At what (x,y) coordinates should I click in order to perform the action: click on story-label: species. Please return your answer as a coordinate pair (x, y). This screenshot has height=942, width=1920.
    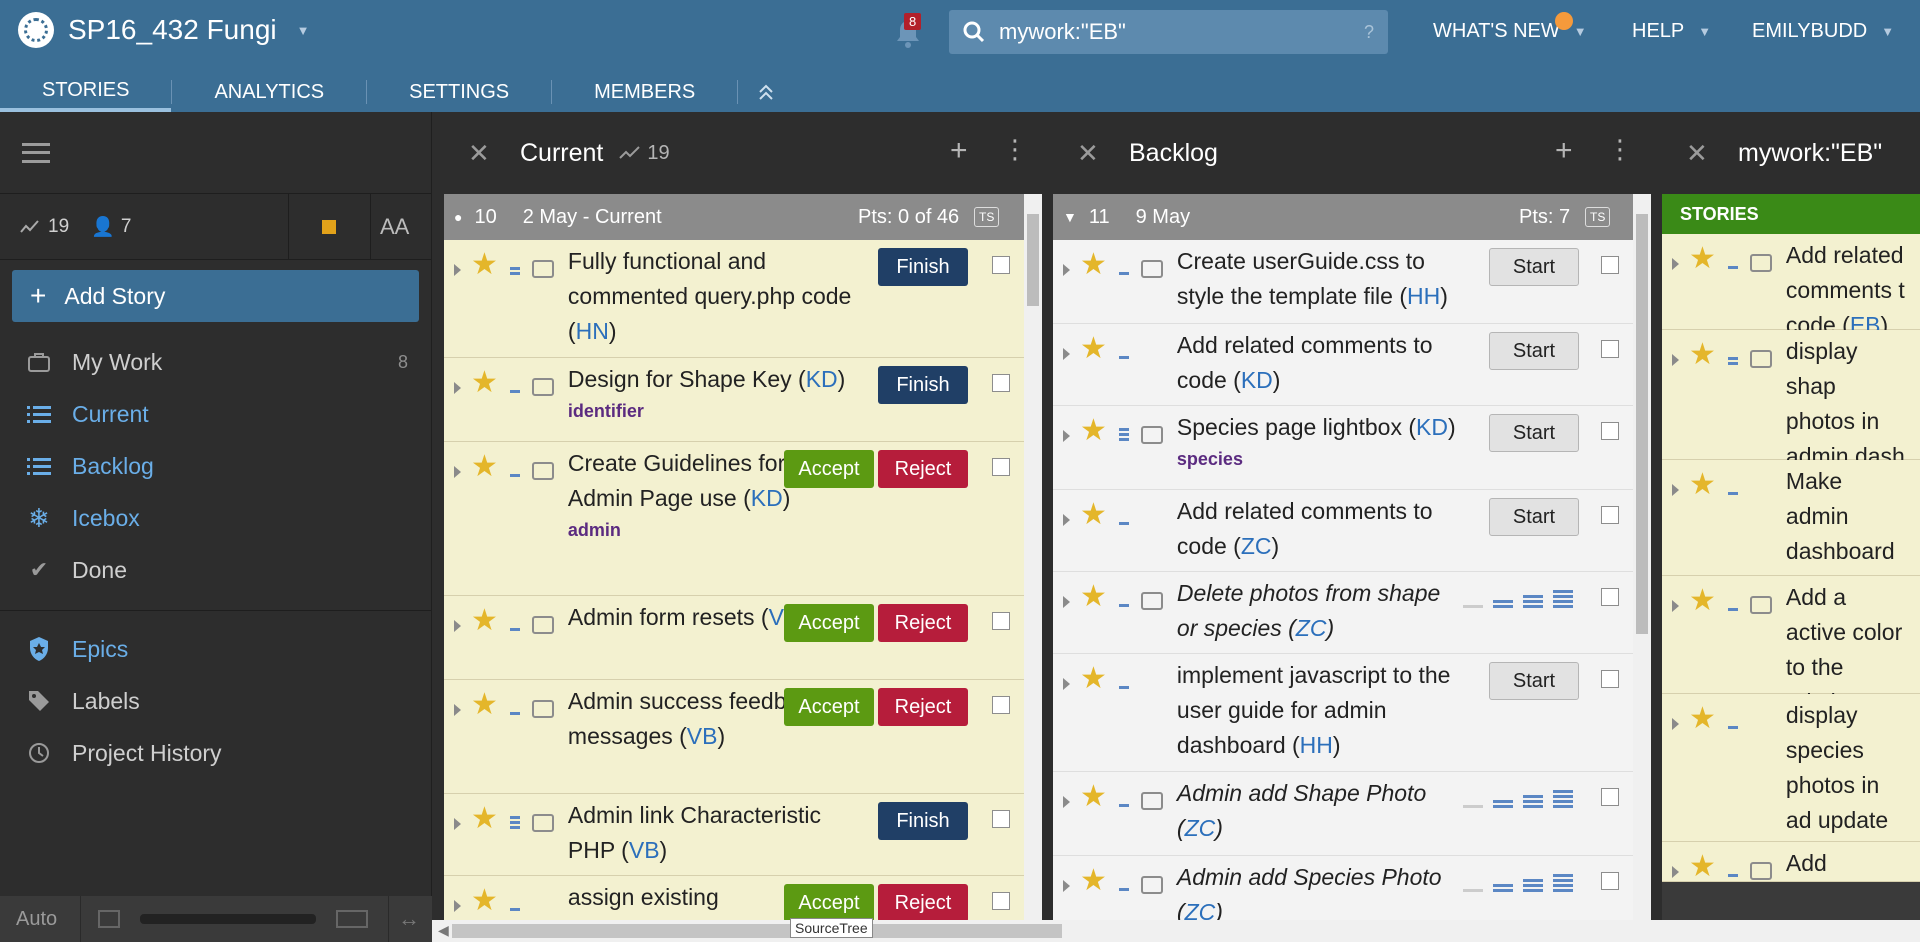
    Looking at the image, I should click on (1320, 459).